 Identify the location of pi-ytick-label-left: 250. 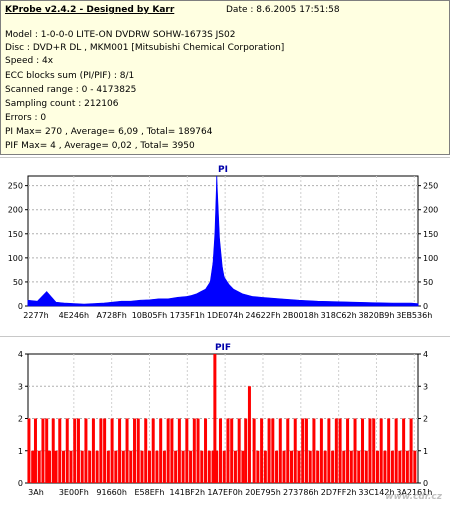
(15, 186).